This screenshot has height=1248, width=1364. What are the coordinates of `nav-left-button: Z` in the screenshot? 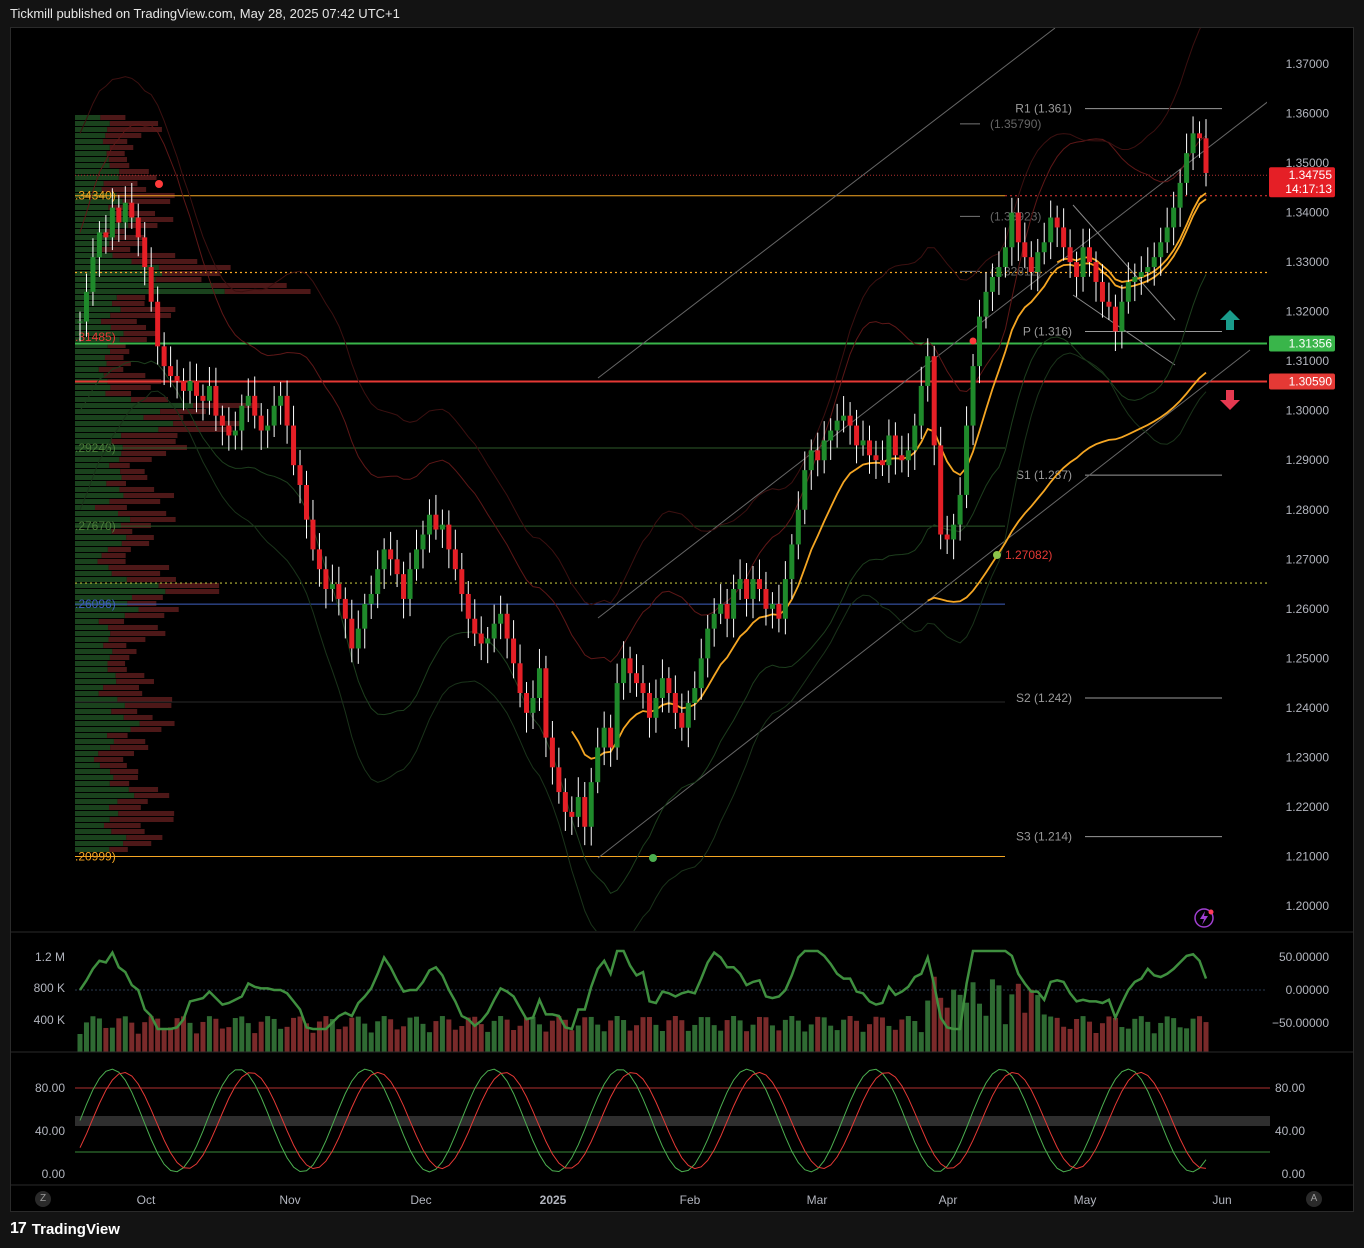 It's located at (43, 1199).